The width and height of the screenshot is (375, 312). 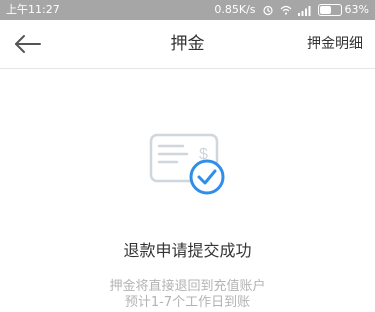 I want to click on battery-indicator: 63%, so click(x=343, y=10).